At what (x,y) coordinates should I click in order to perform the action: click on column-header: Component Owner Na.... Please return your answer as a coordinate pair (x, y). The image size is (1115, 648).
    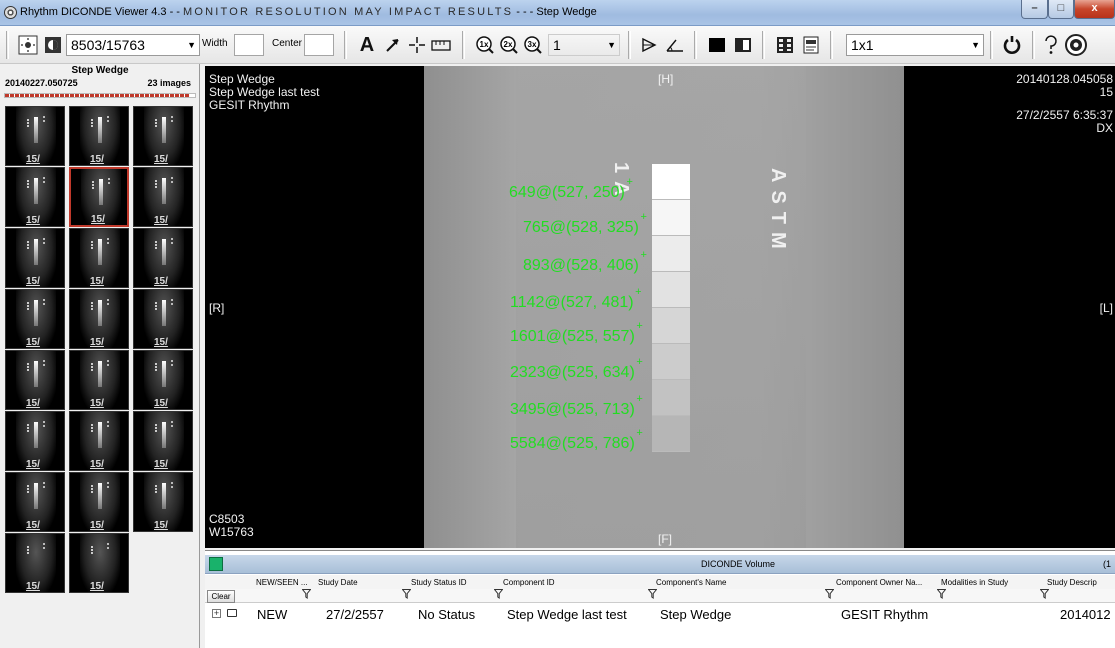
    Looking at the image, I should click on (879, 582).